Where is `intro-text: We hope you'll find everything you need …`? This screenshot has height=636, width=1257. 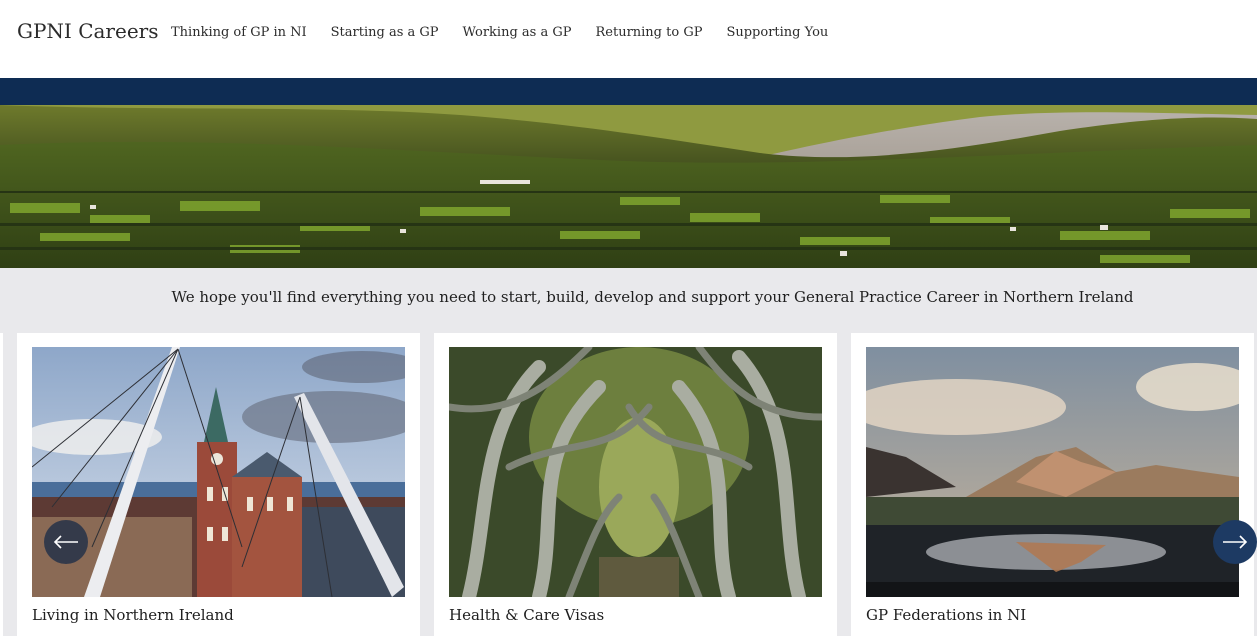 intro-text: We hope you'll find everything you need … is located at coordinates (652, 297).